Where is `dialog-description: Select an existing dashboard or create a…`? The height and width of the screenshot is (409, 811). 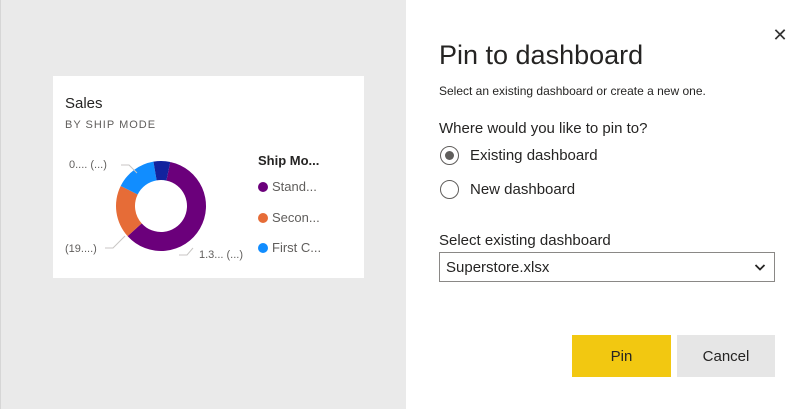 dialog-description: Select an existing dashboard or create a… is located at coordinates (572, 91).